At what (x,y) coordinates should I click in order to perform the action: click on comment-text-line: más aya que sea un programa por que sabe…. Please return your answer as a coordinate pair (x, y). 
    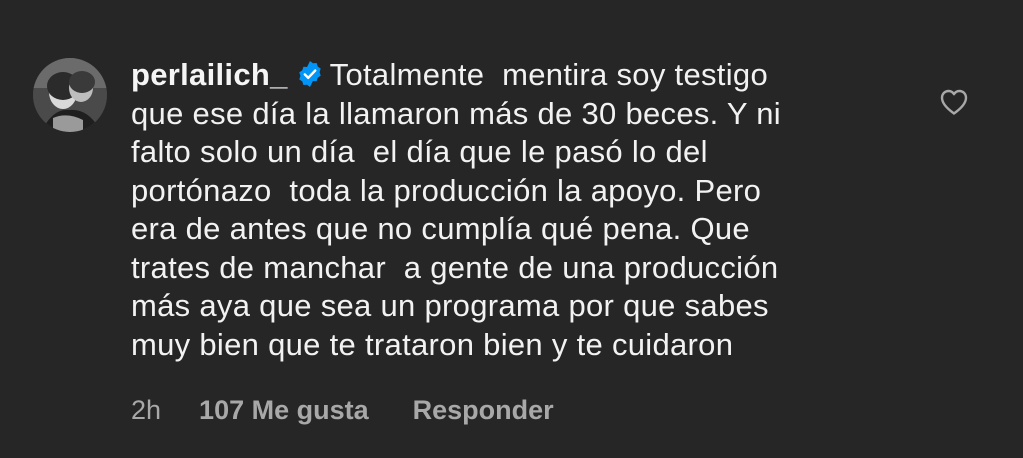
    Looking at the image, I should click on (450, 305).